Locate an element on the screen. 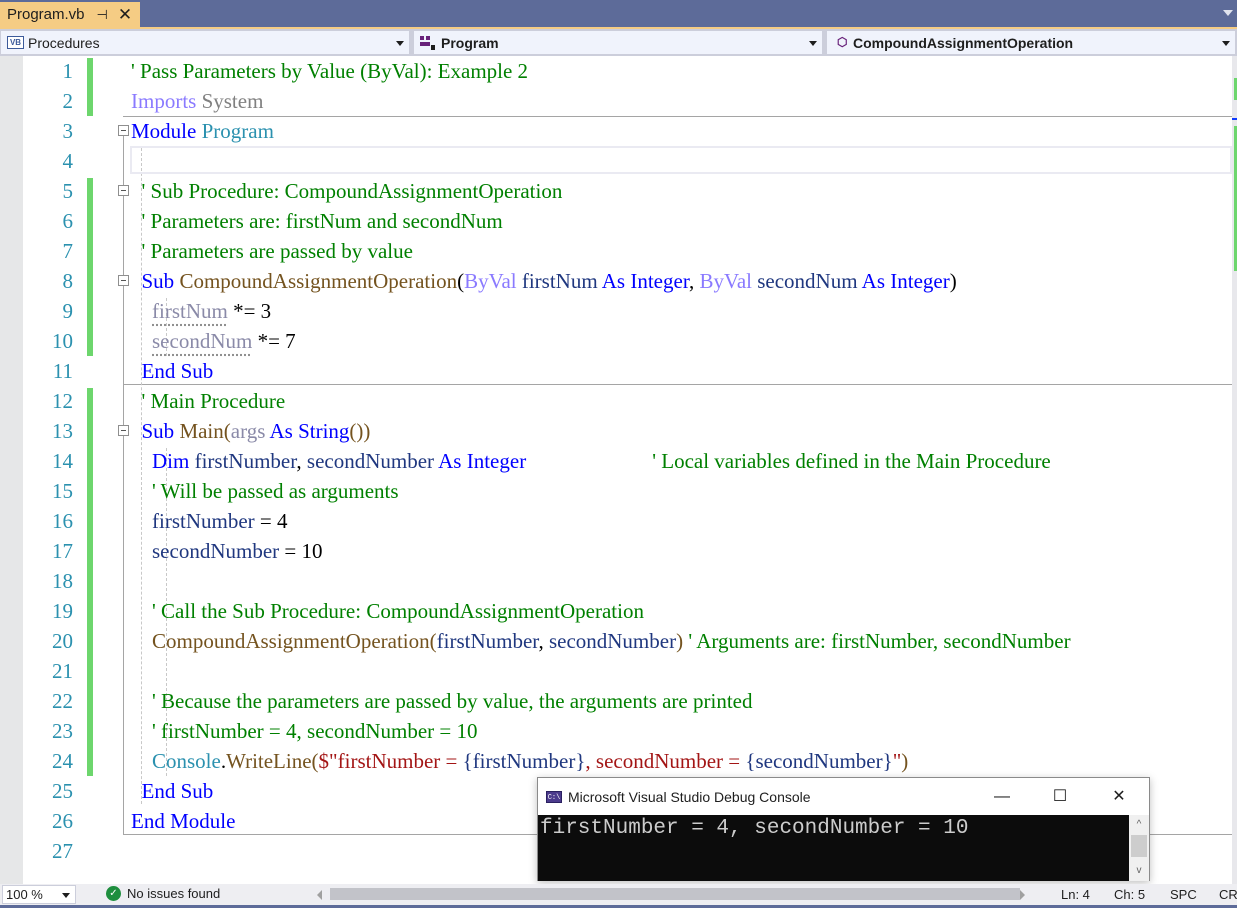 This screenshot has width=1237, height=908. console-scrollbar: ^ v is located at coordinates (1139, 848).